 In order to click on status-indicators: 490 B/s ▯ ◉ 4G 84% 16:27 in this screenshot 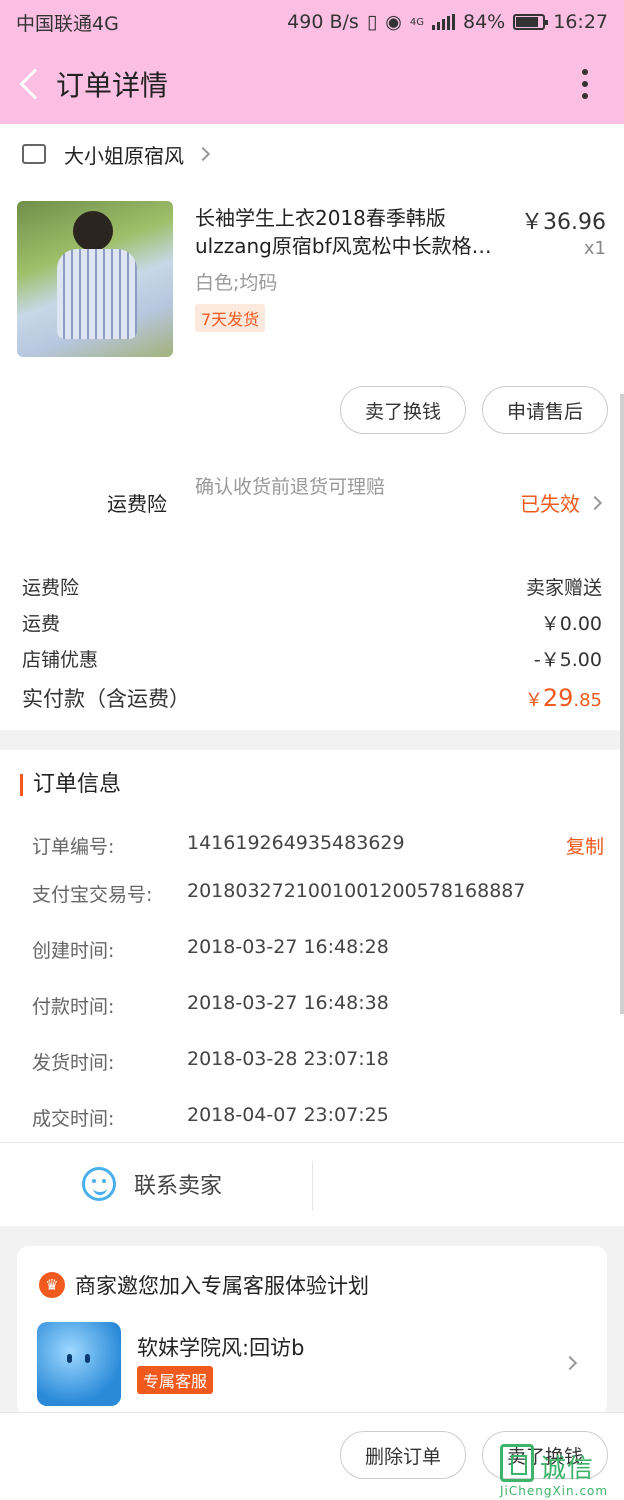, I will do `click(447, 22)`.